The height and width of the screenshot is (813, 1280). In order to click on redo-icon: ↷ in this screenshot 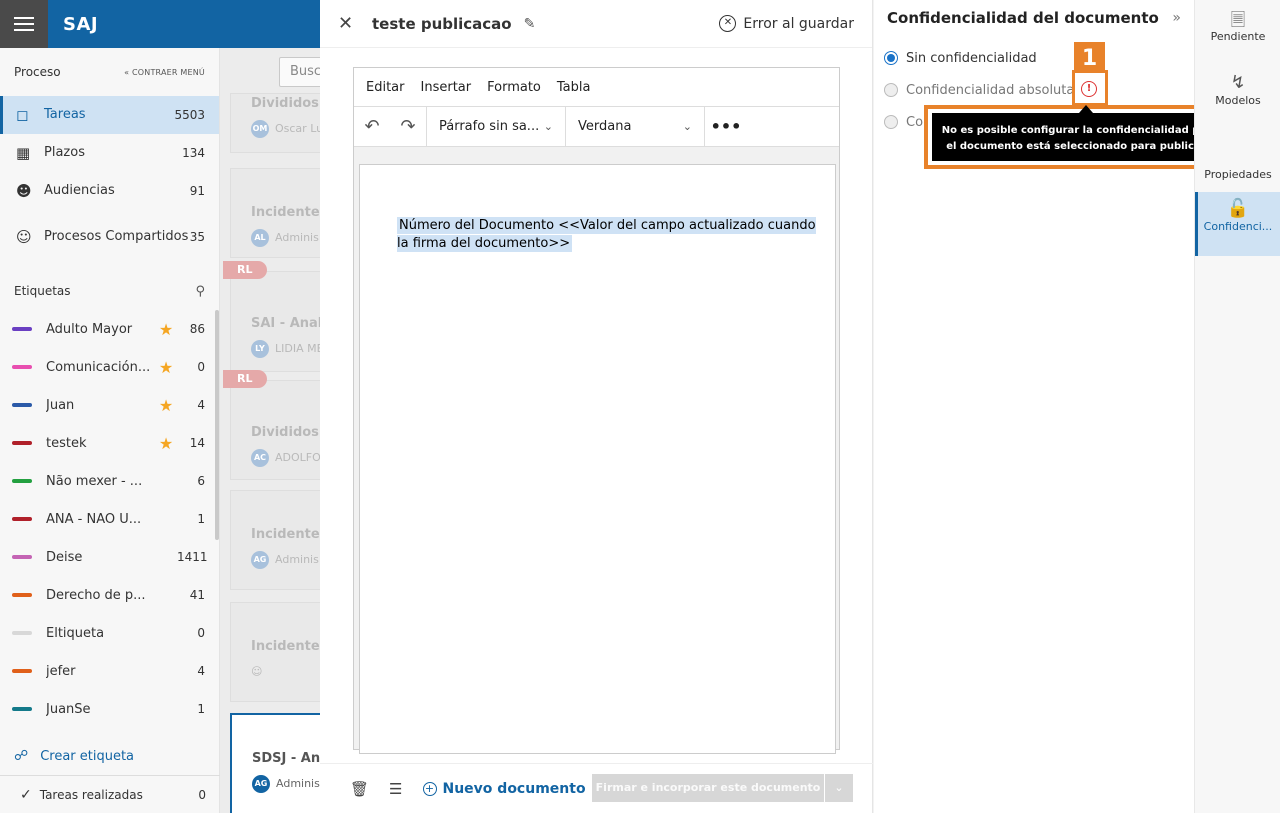, I will do `click(408, 126)`.